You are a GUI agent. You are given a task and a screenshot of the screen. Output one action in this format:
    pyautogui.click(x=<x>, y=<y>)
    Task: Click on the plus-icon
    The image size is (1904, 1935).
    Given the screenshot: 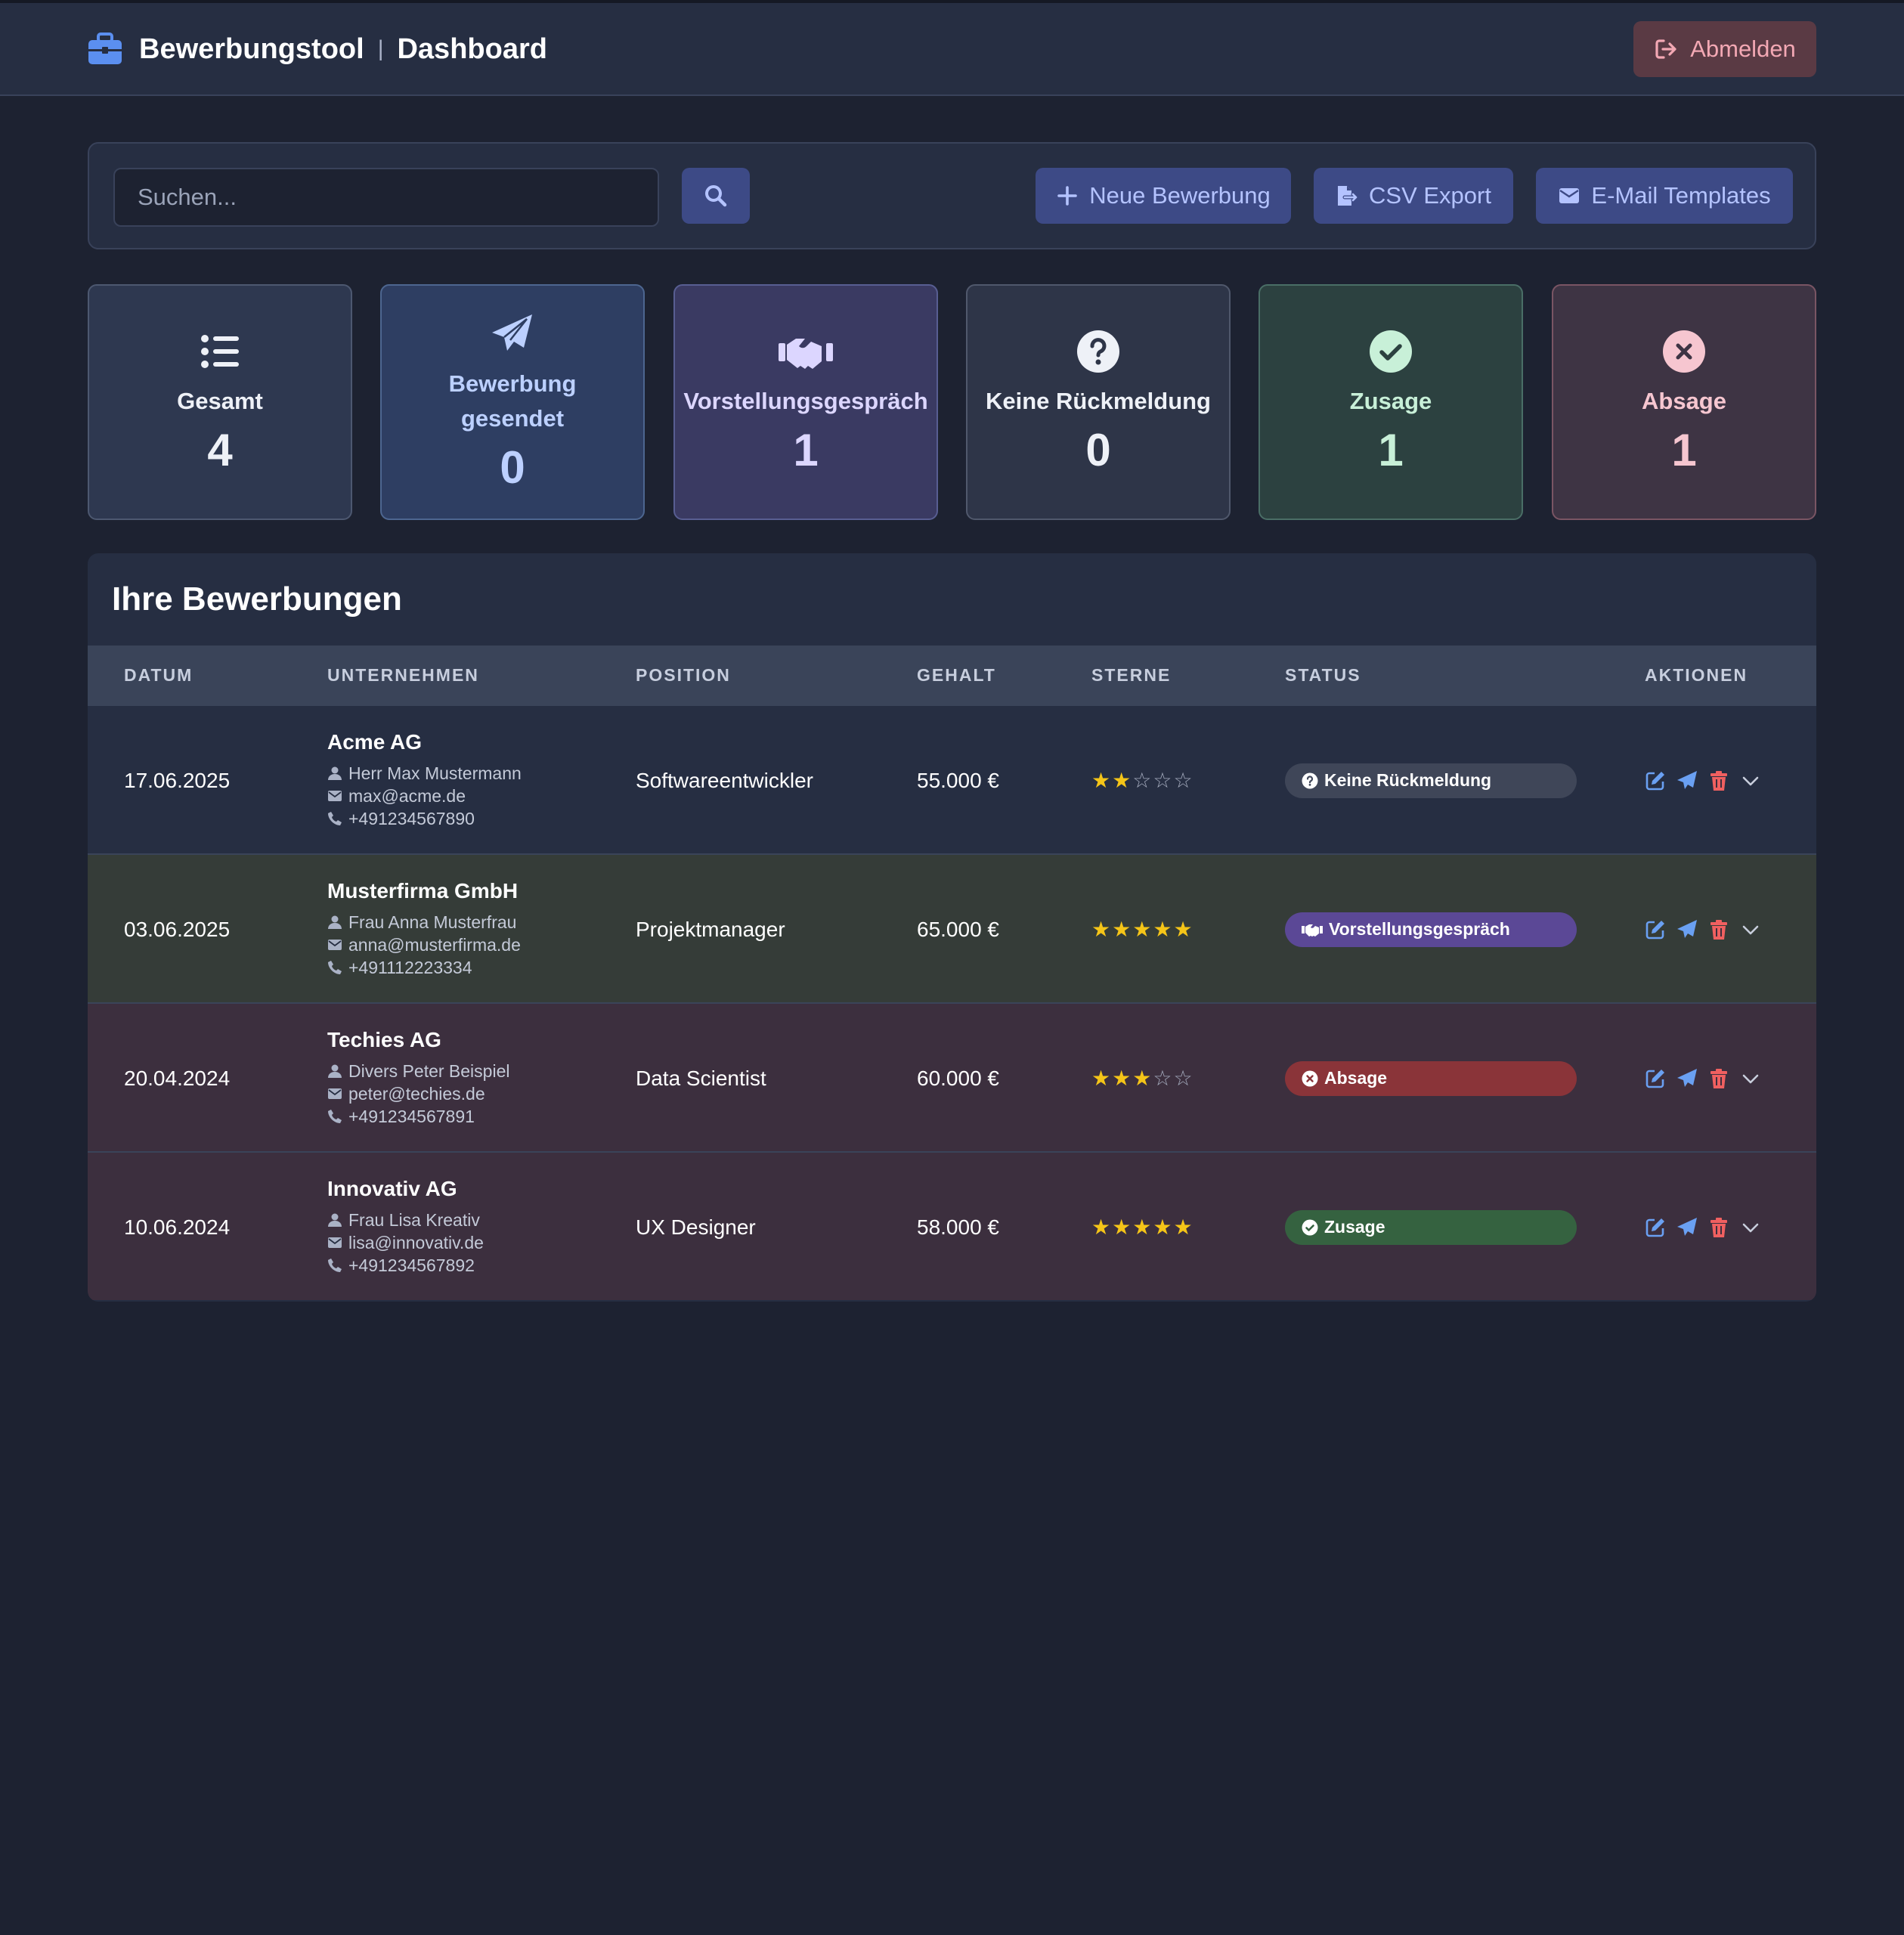 What is the action you would take?
    pyautogui.click(x=1067, y=196)
    